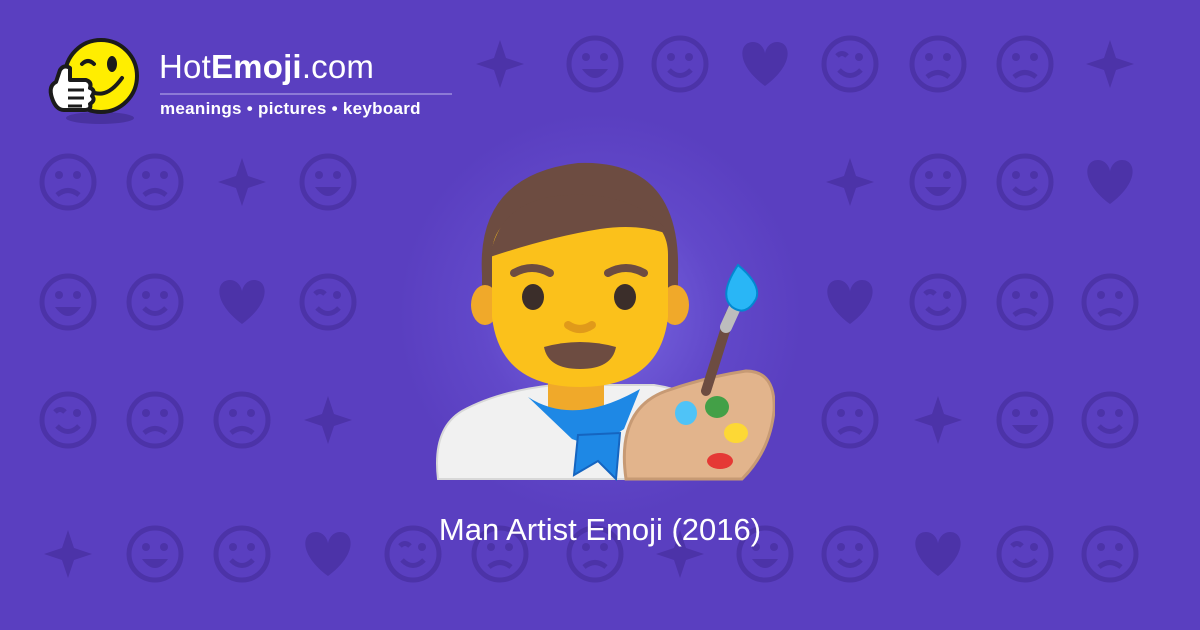 The image size is (1200, 630). I want to click on site-tagline: meanings • pictures • keyboard, so click(290, 108).